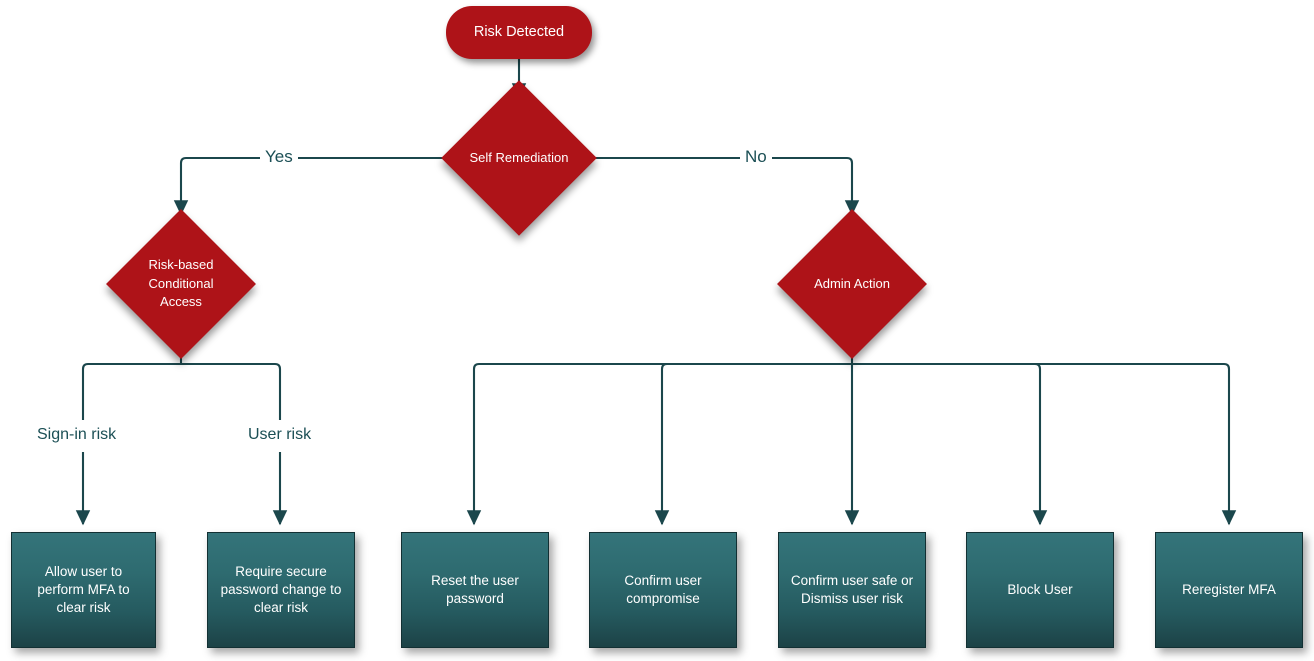 The image size is (1314, 661). Describe the element at coordinates (280, 608) in the screenshot. I see `secure-password-change-line3: clear risk` at that location.